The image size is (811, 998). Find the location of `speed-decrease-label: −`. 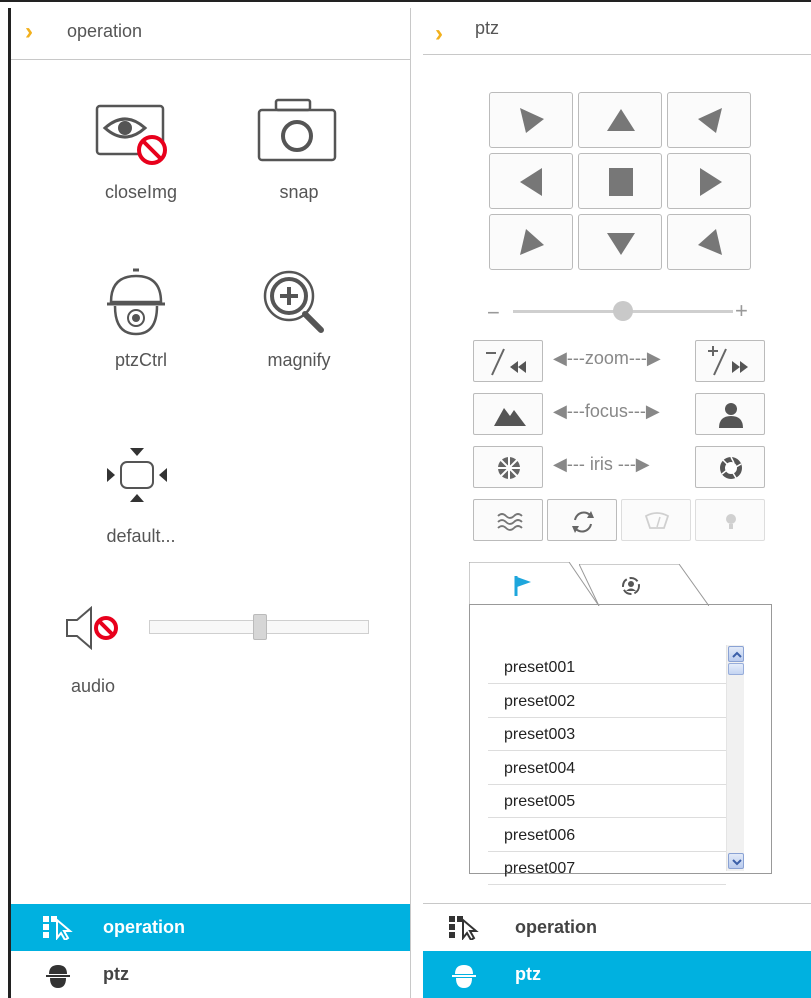

speed-decrease-label: − is located at coordinates (493, 312).